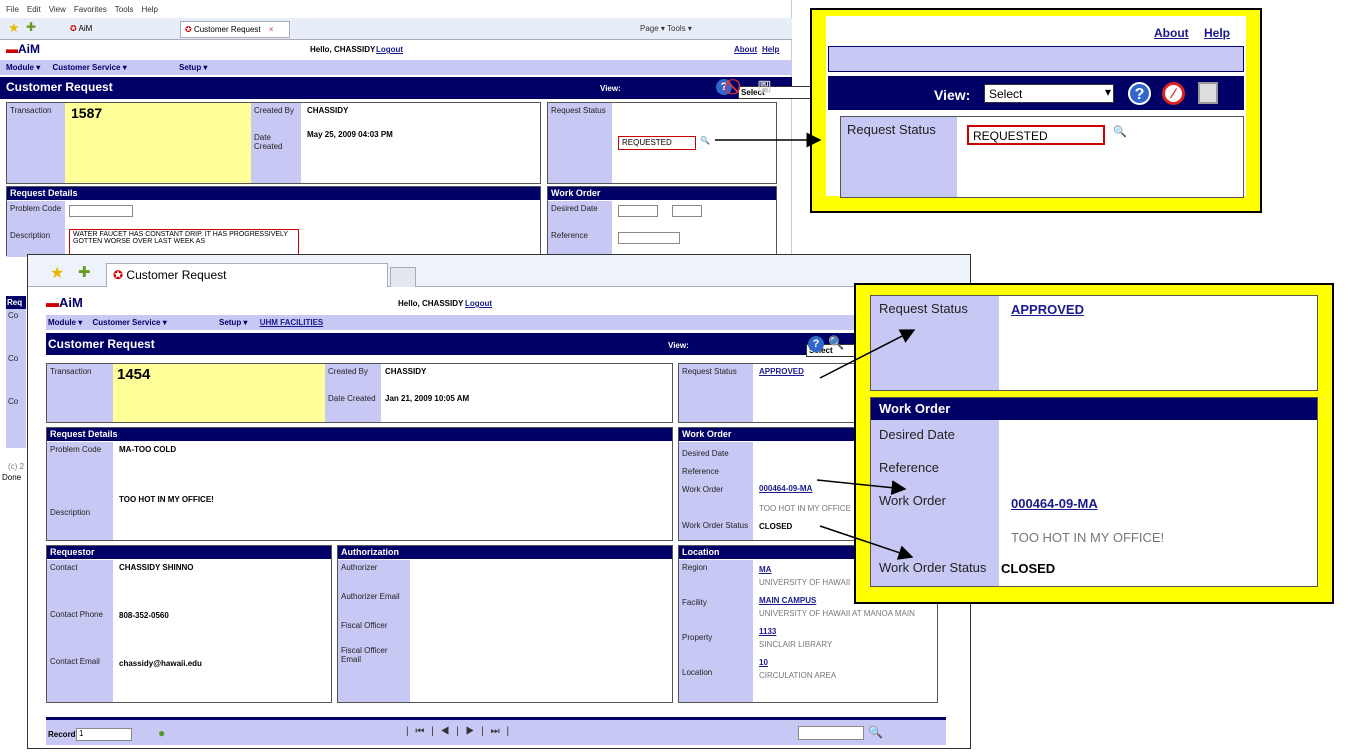 Image resolution: width=1357 pixels, height=755 pixels. Describe the element at coordinates (867, 354) in the screenshot. I see `arrow-approved-zoom` at that location.